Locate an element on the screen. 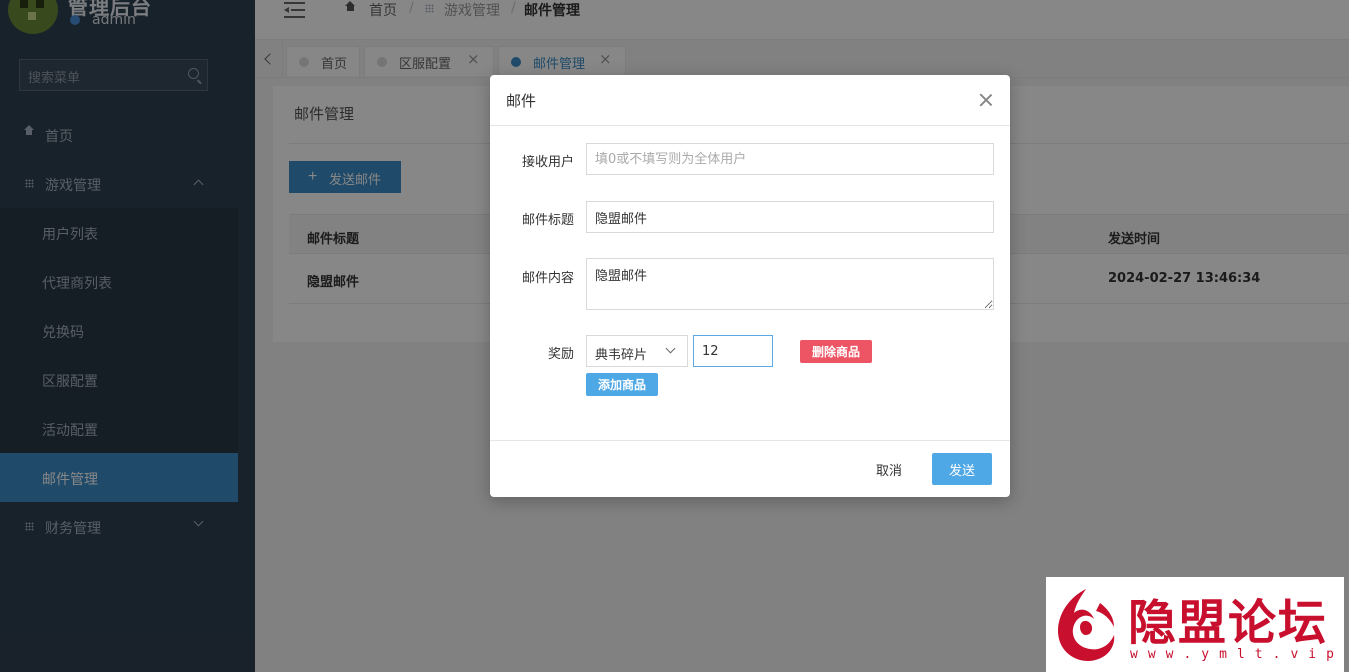 This screenshot has width=1349, height=672. reward-item-select: 典韦碎片 is located at coordinates (637, 351).